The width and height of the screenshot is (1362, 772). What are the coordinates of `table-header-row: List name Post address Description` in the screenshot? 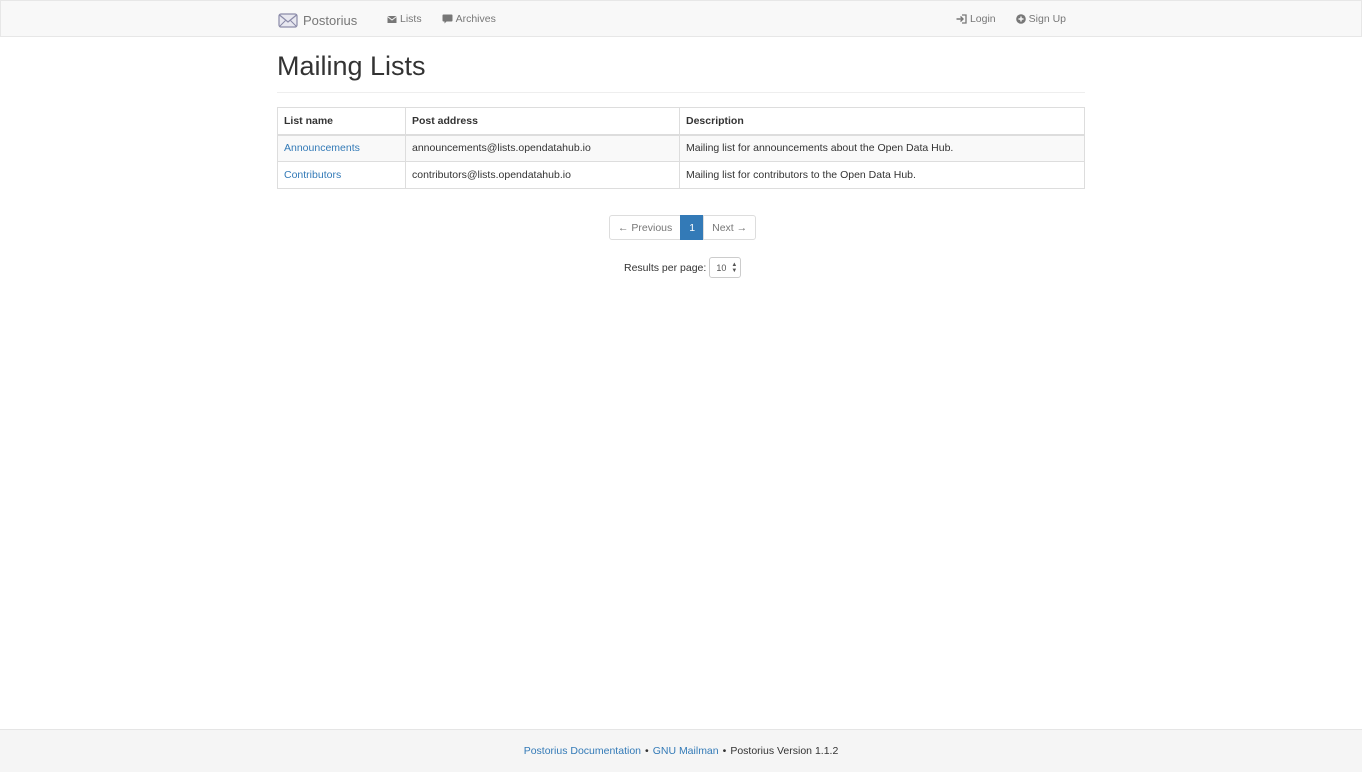 It's located at (681, 121).